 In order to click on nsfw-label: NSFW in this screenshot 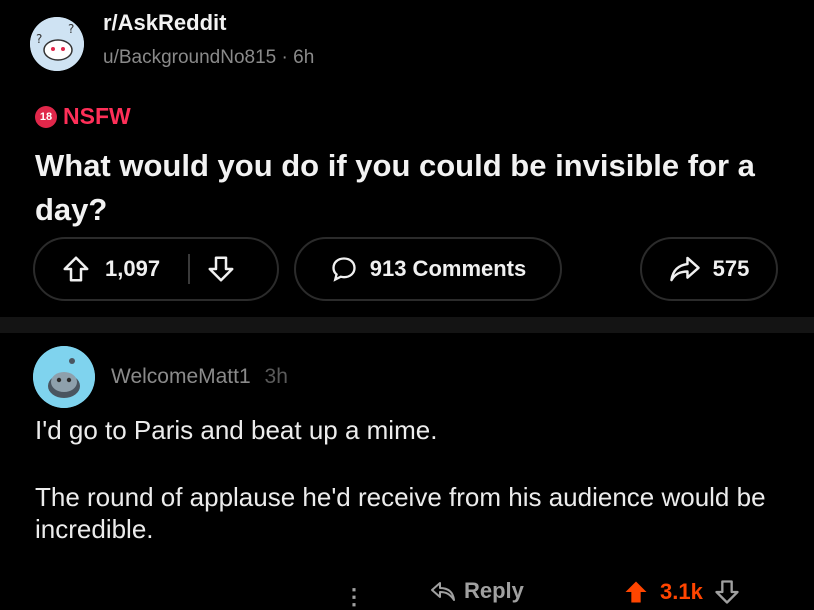, I will do `click(97, 116)`.